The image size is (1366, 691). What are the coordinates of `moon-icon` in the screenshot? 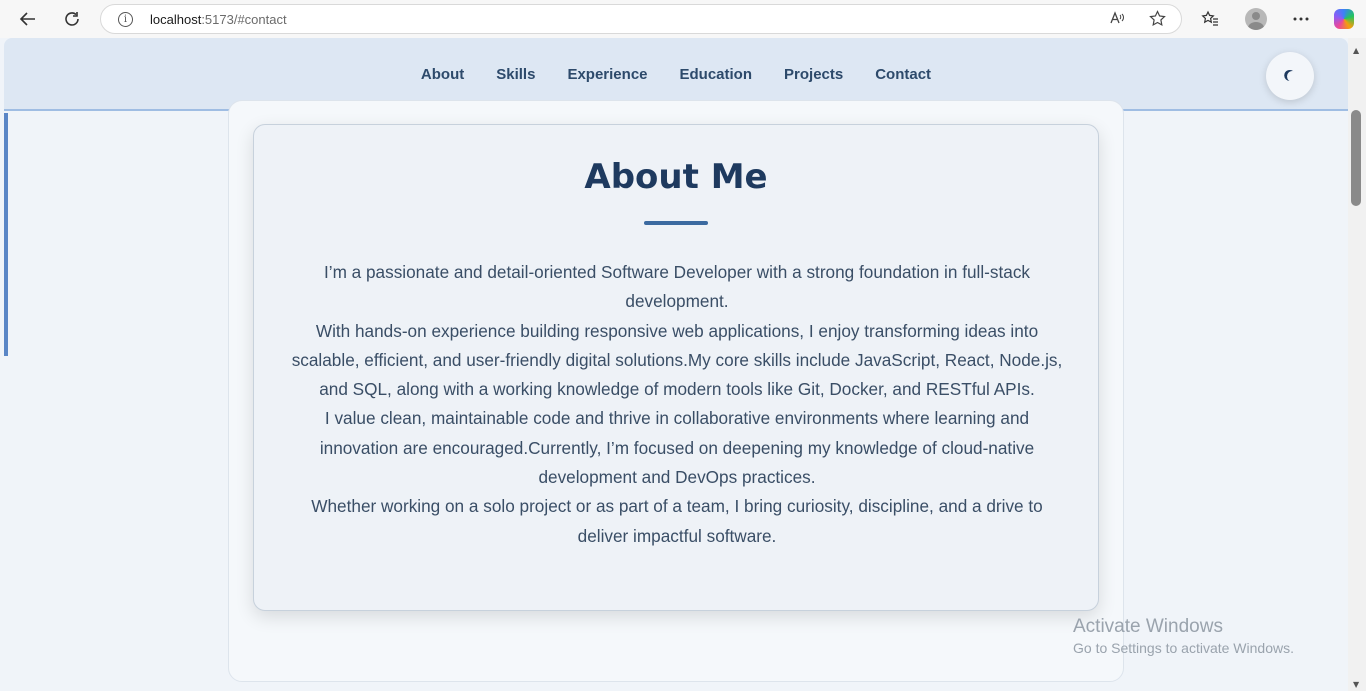 It's located at (1292, 76).